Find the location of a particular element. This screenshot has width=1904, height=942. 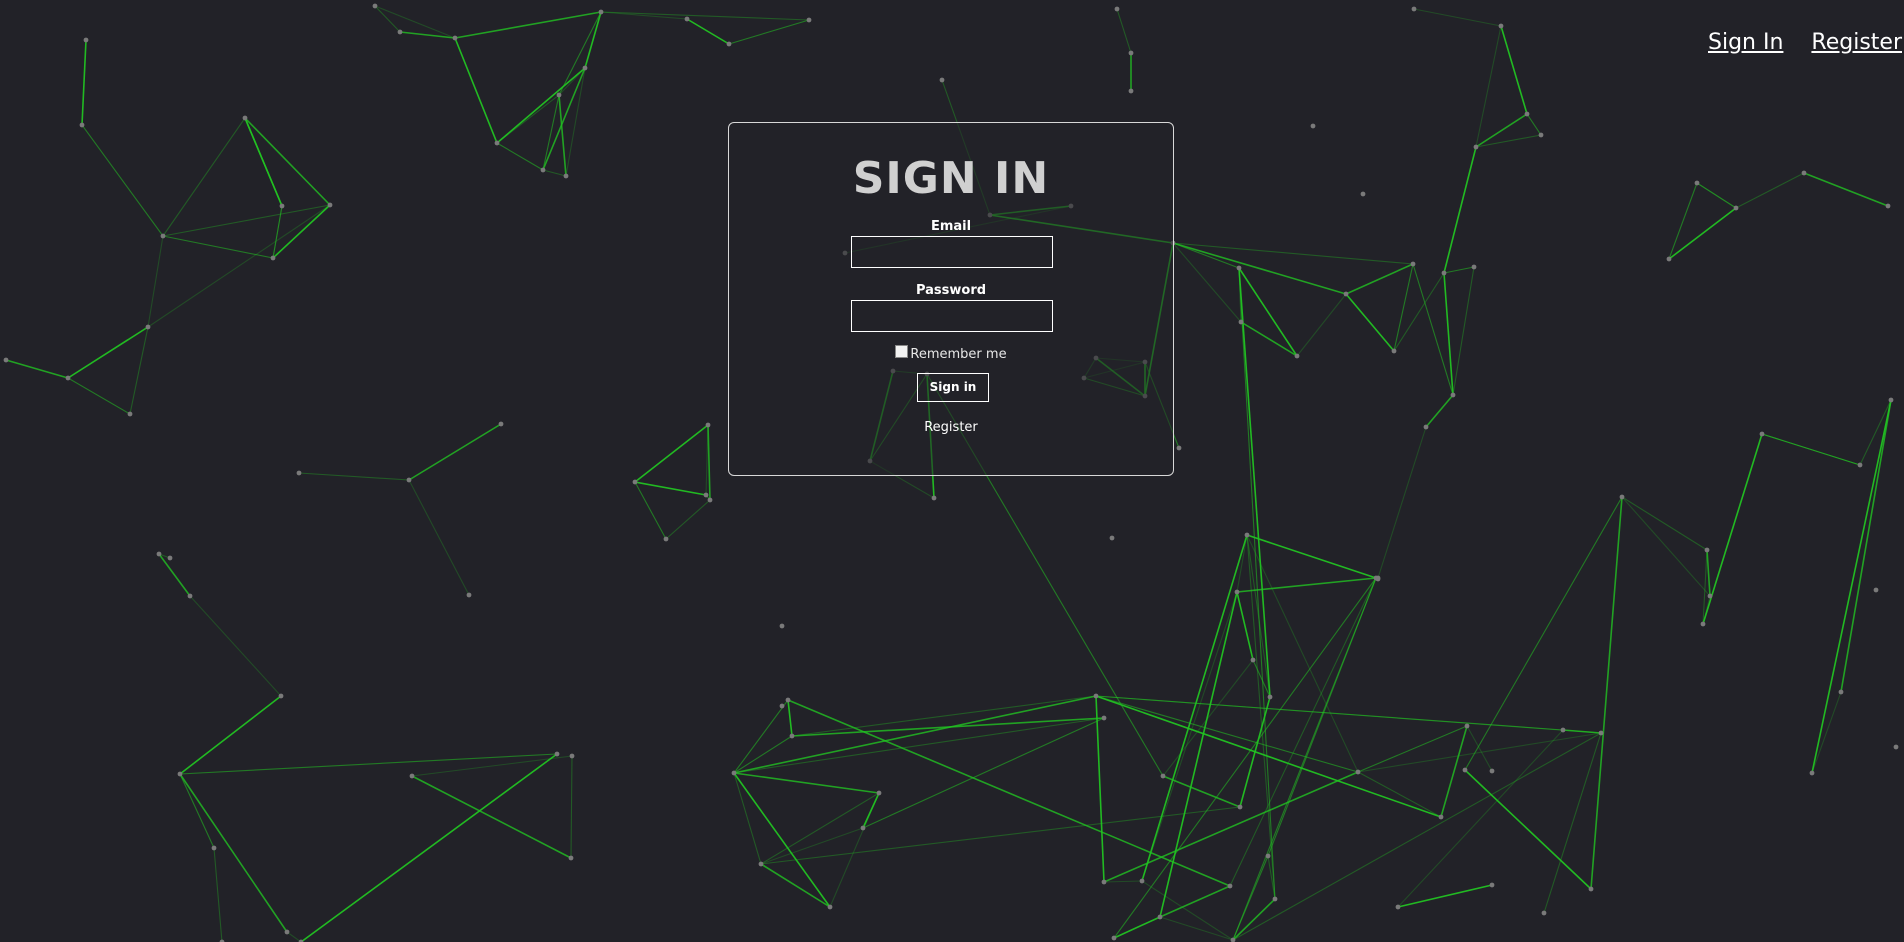

register-link: Register is located at coordinates (951, 427).